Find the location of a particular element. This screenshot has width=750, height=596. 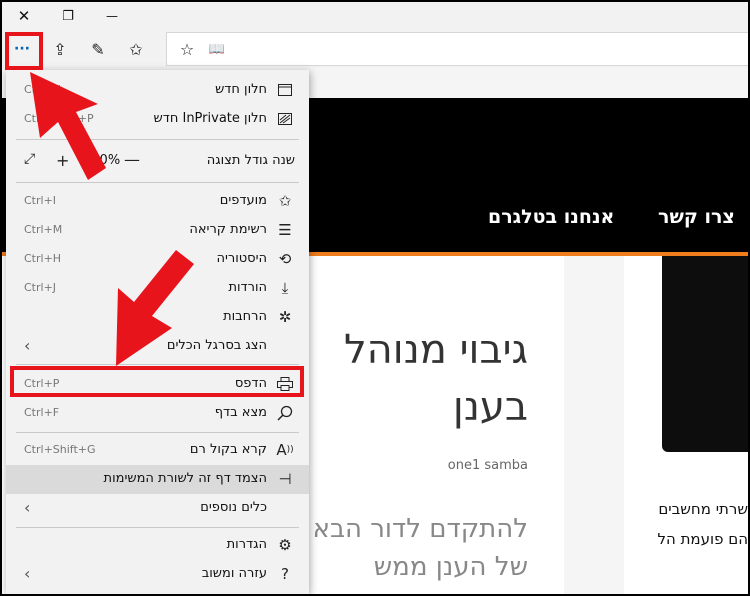

nav-link-telegram: אנחנו בטלגרם is located at coordinates (551, 217).